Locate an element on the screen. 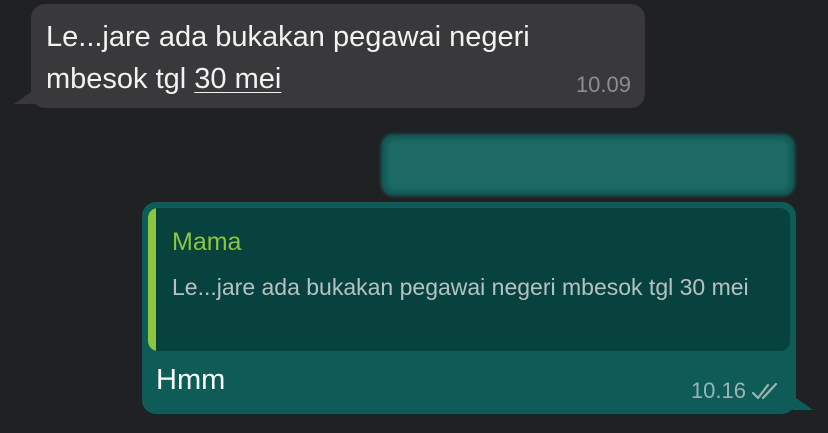 This screenshot has width=828, height=433. message-time: 10.09 is located at coordinates (603, 84).